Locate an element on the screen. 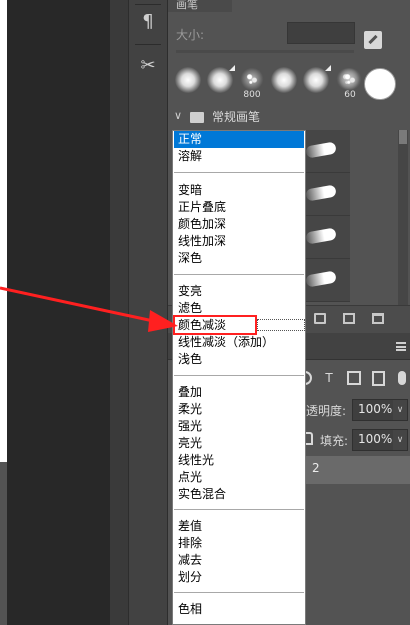 This screenshot has height=625, width=410. blend-mode-option: 亮光 is located at coordinates (239, 443).